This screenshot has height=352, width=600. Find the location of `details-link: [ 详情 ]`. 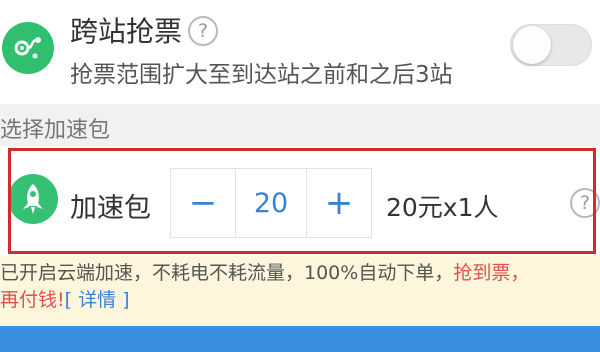

details-link: [ 详情 ] is located at coordinates (97, 300).